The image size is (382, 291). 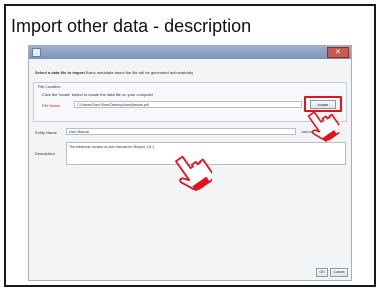 I want to click on description-label: Description, so click(x=45, y=153).